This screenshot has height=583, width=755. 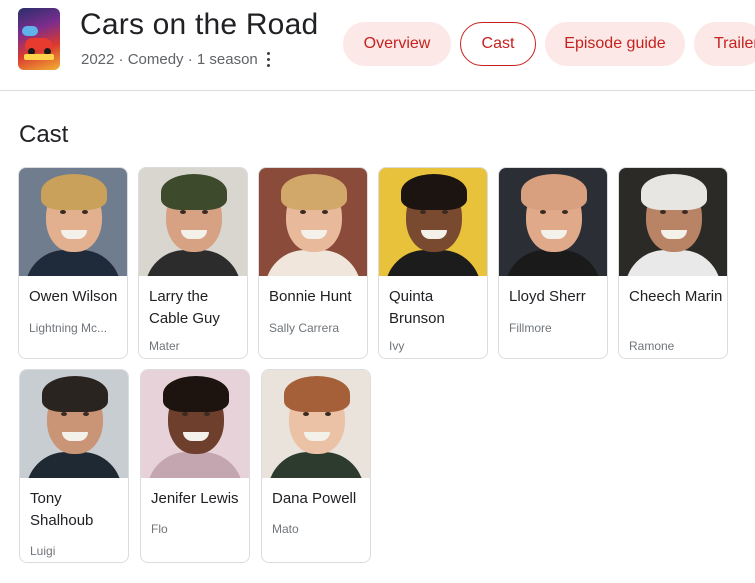 What do you see at coordinates (44, 134) in the screenshot?
I see `section-title: Cast` at bounding box center [44, 134].